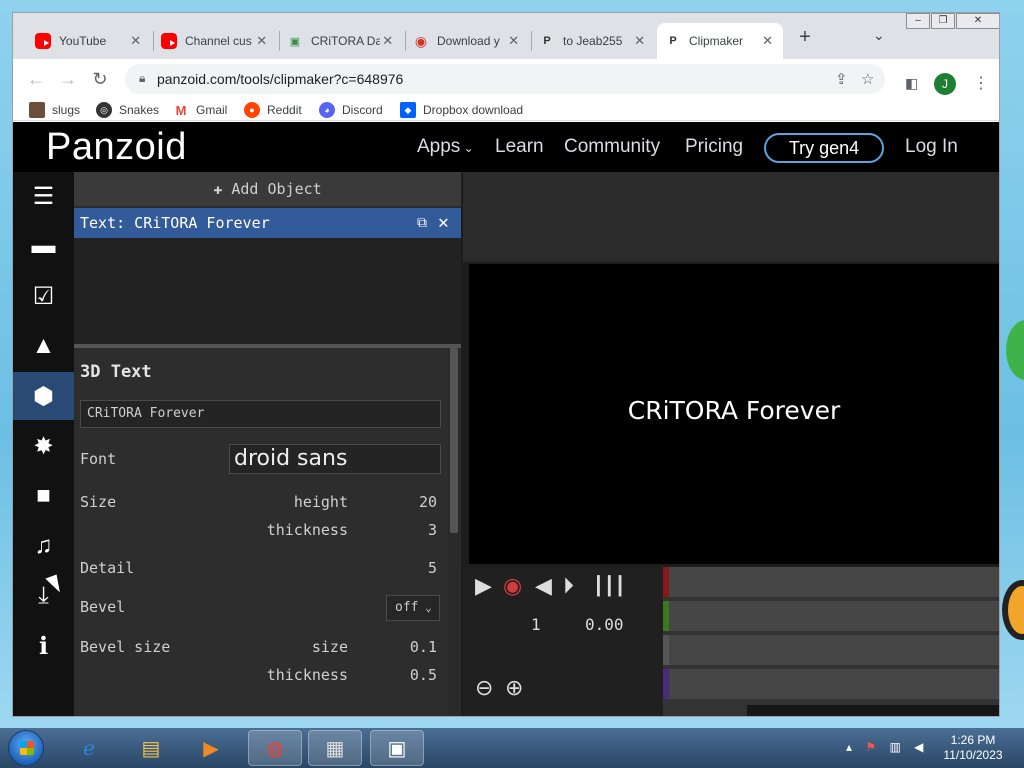  Describe the element at coordinates (720, 41) in the screenshot. I see `tab-clipmaker: P Clipmaker ✕` at that location.